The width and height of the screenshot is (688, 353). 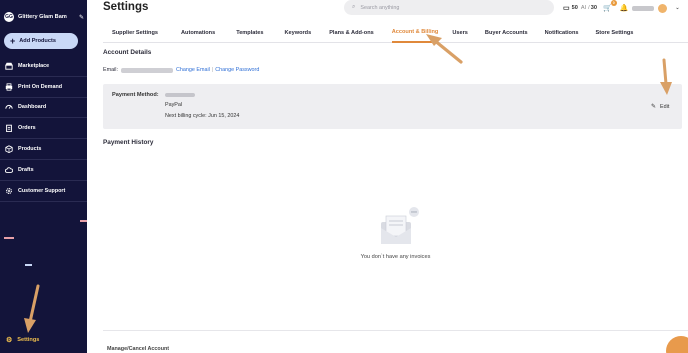 I want to click on page-title: Settings, so click(x=126, y=7).